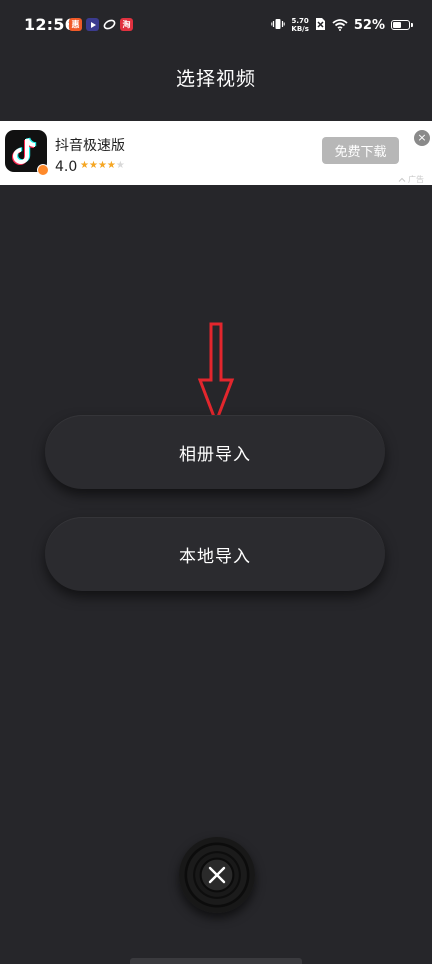  I want to click on network-speed: 5.70 KB/s, so click(299, 25).